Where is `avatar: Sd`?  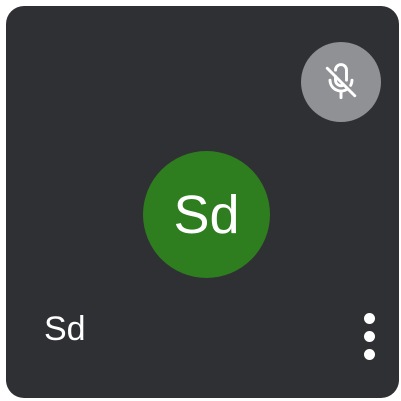
avatar: Sd is located at coordinates (206, 214).